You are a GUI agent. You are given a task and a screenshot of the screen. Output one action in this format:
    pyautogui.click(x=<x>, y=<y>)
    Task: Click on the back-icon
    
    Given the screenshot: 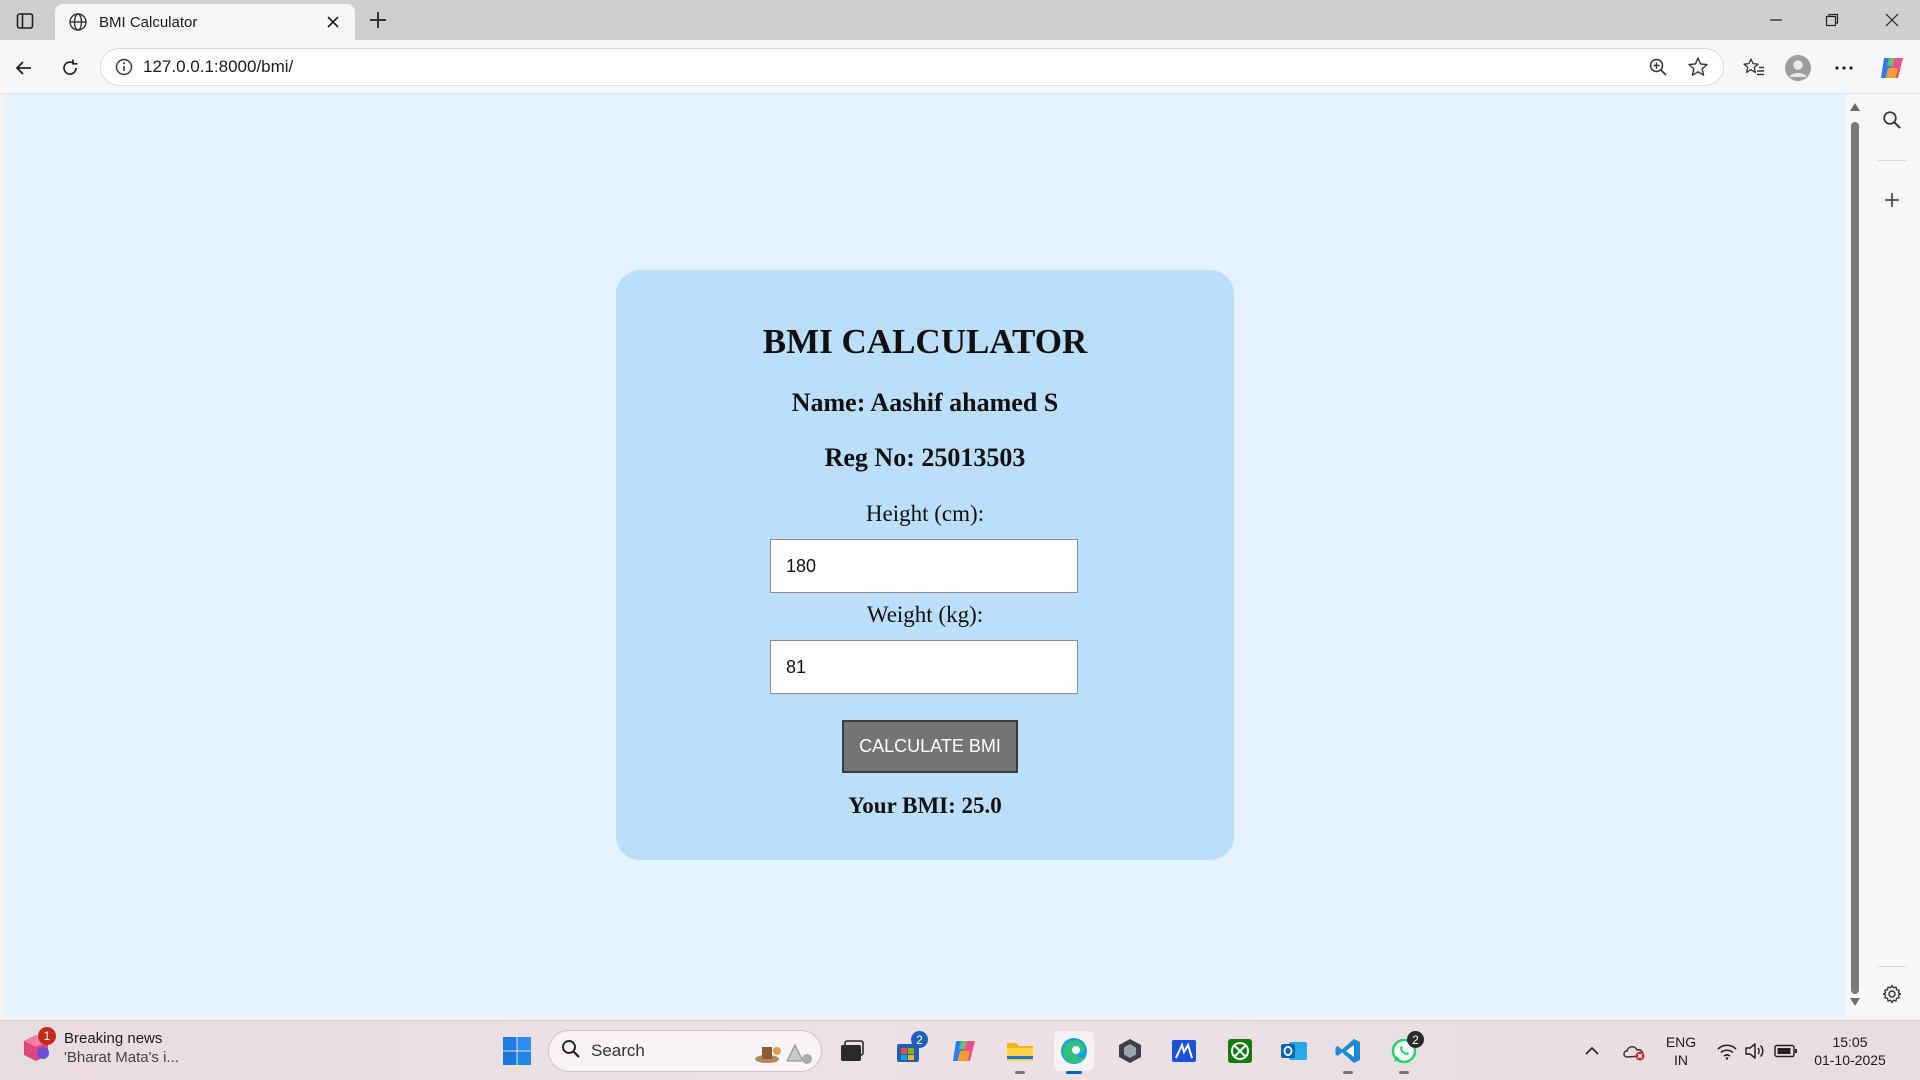 What is the action you would take?
    pyautogui.click(x=24, y=68)
    